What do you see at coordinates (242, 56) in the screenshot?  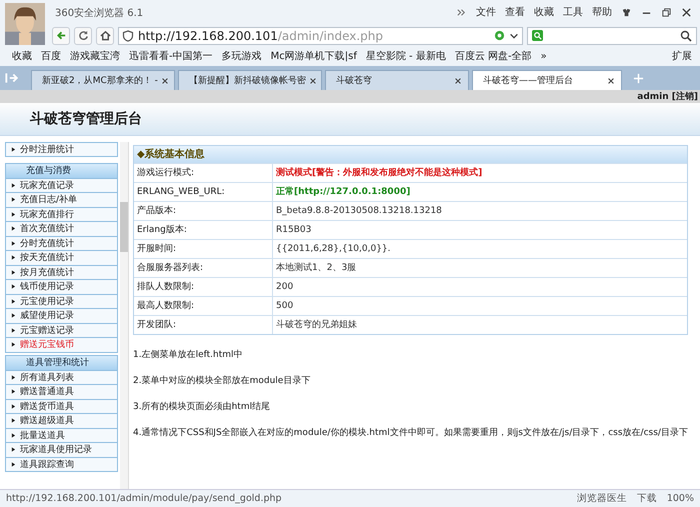 I see `bookmark-link: 多玩游戏` at bounding box center [242, 56].